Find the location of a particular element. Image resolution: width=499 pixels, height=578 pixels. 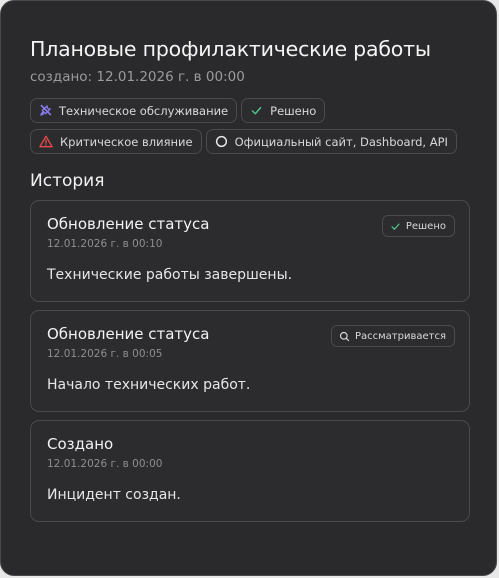

tag-label: Решено is located at coordinates (293, 110).